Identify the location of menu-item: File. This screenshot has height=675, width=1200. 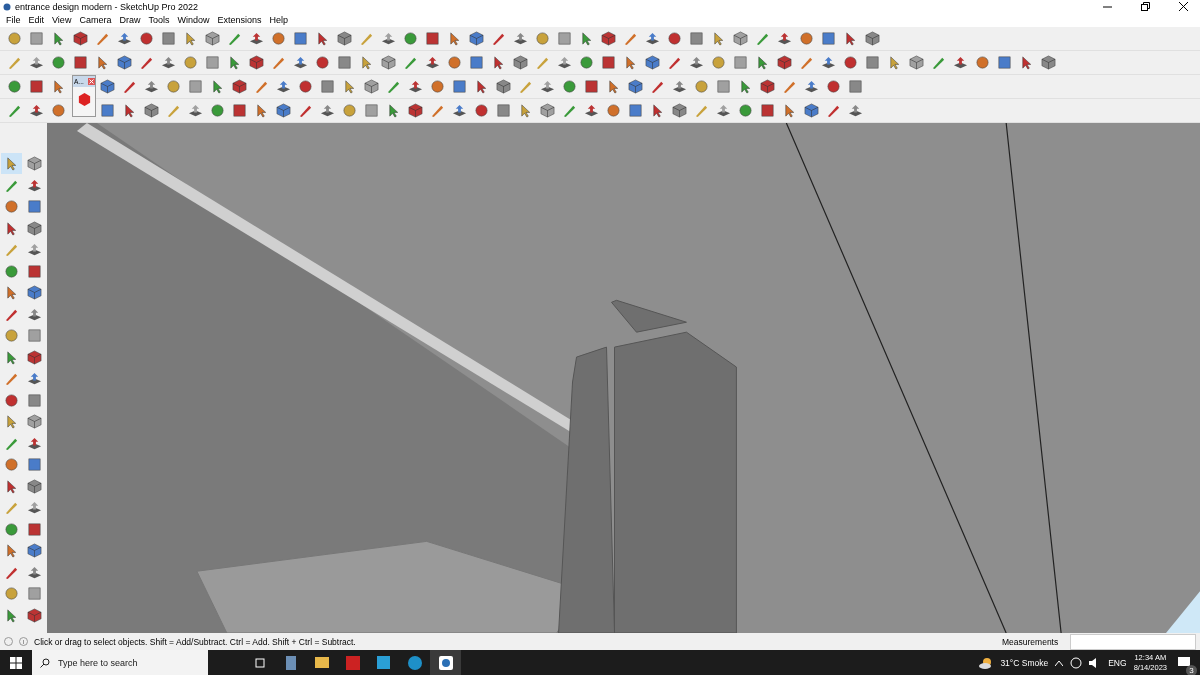
(13, 20).